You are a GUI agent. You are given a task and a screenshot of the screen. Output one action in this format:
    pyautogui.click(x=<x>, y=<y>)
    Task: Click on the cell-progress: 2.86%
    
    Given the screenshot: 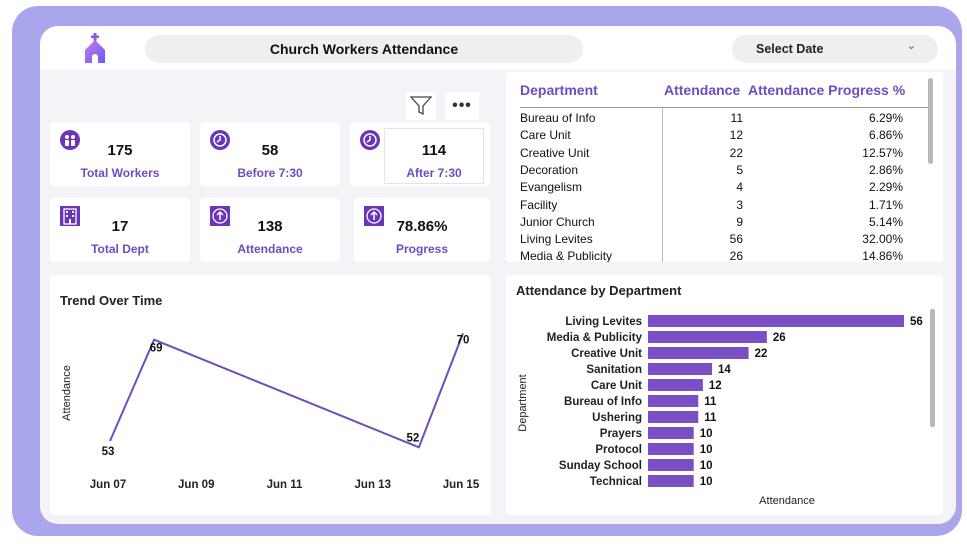 What is the action you would take?
    pyautogui.click(x=885, y=169)
    